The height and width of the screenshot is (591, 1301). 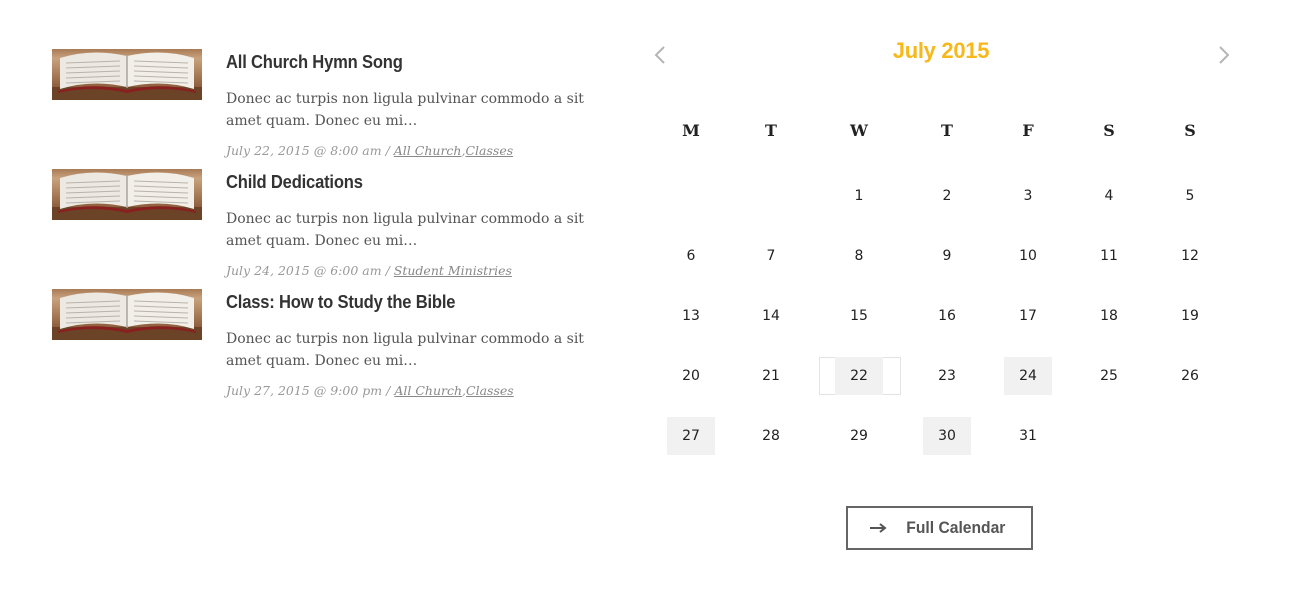 What do you see at coordinates (1028, 130) in the screenshot?
I see `weekday-header: F` at bounding box center [1028, 130].